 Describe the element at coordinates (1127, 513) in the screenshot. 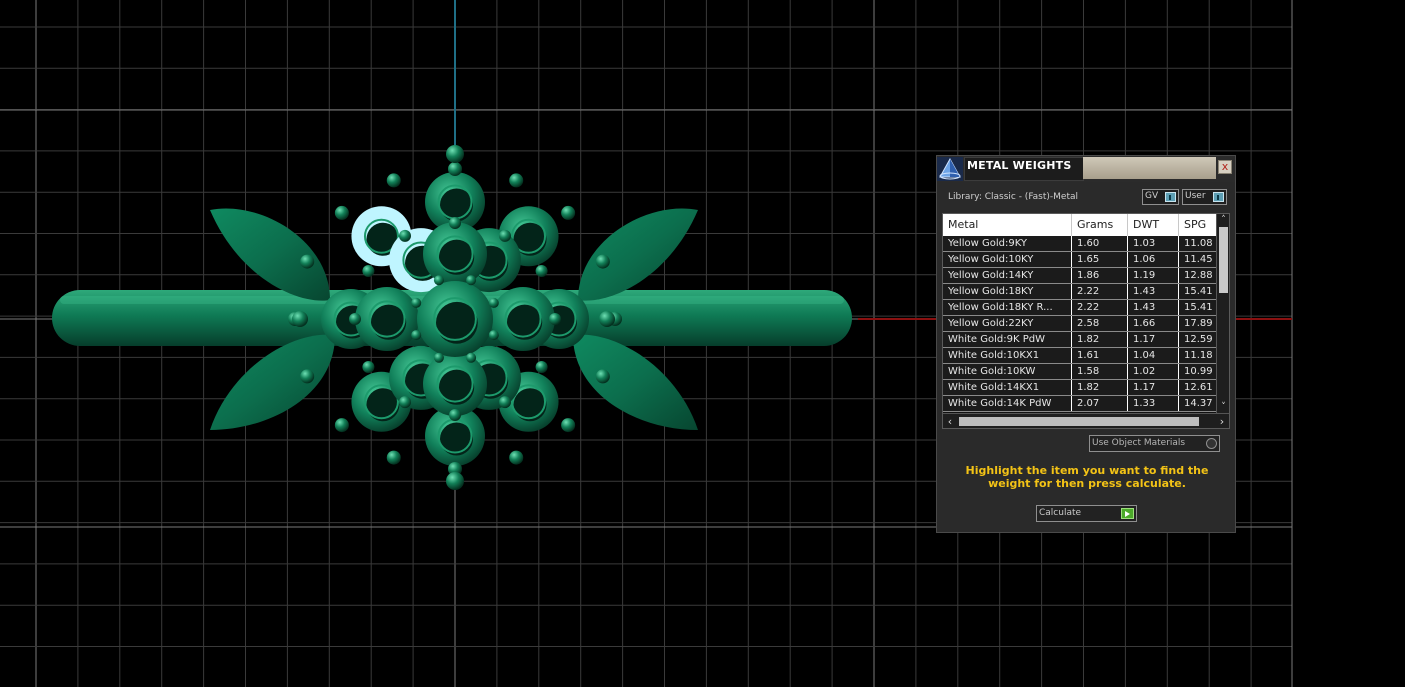

I see `play-arrow-icon` at that location.